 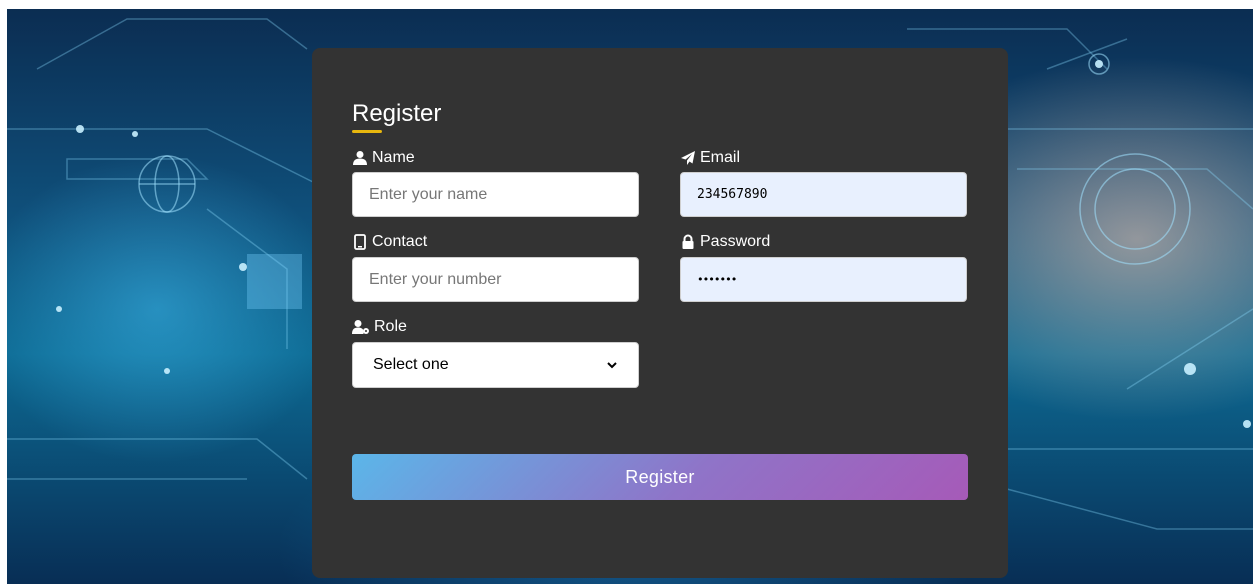 I want to click on lock-icon, so click(x=688, y=241).